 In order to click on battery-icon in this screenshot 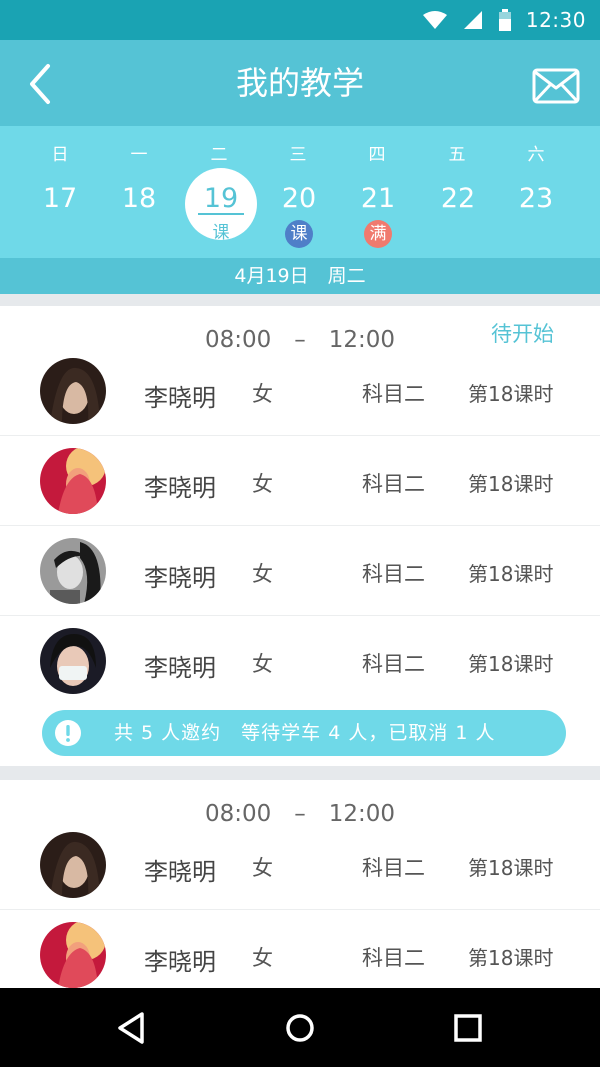, I will do `click(504, 20)`.